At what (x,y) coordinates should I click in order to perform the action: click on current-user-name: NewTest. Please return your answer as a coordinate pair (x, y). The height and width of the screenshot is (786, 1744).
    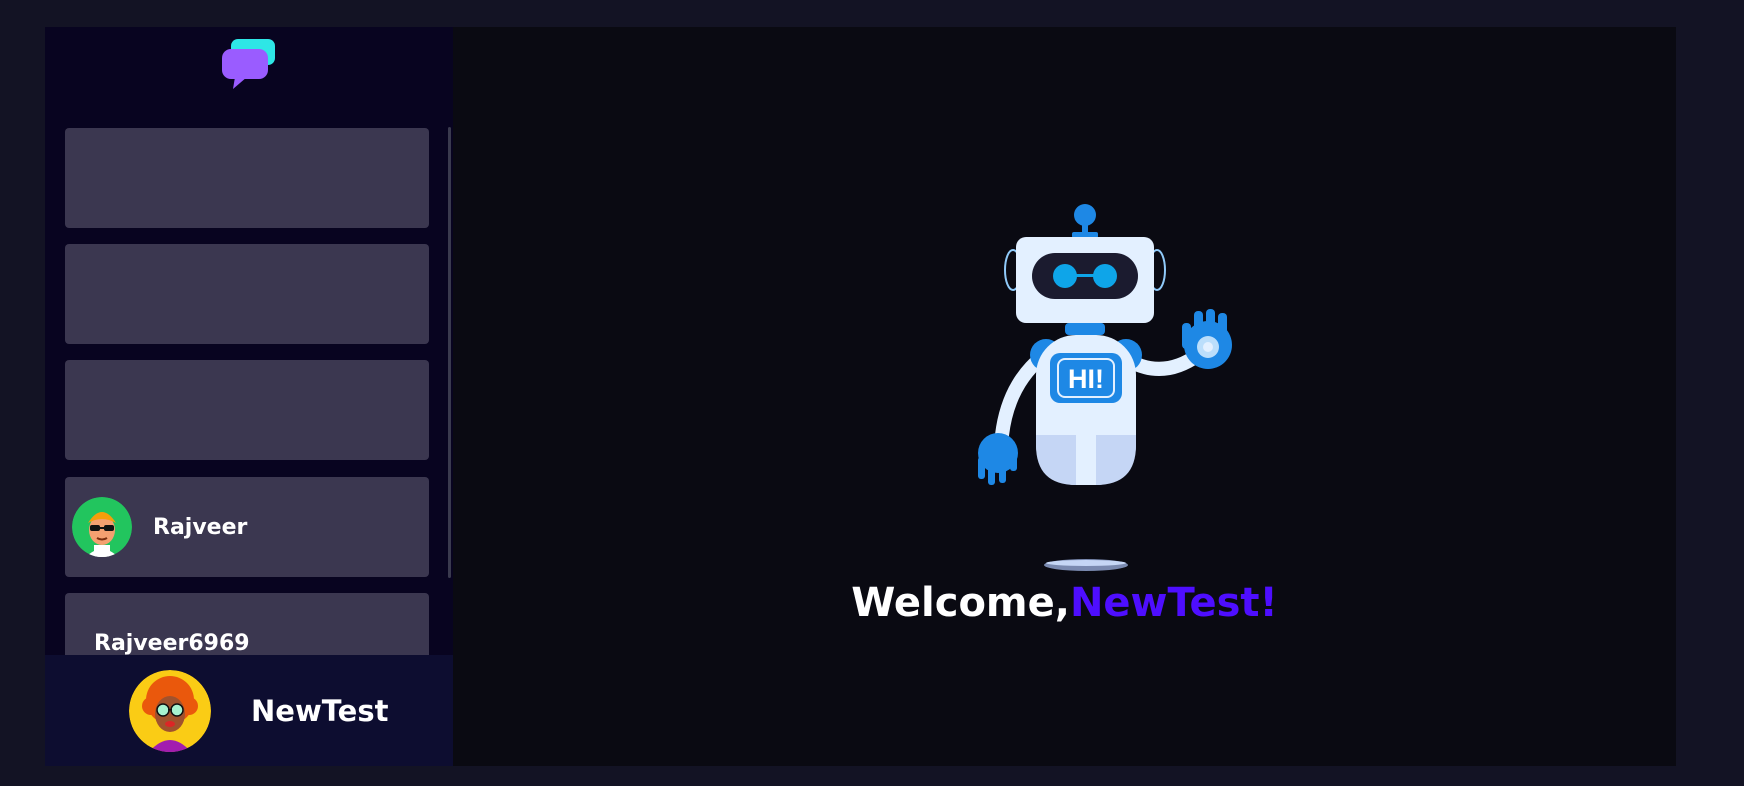
    Looking at the image, I should click on (320, 710).